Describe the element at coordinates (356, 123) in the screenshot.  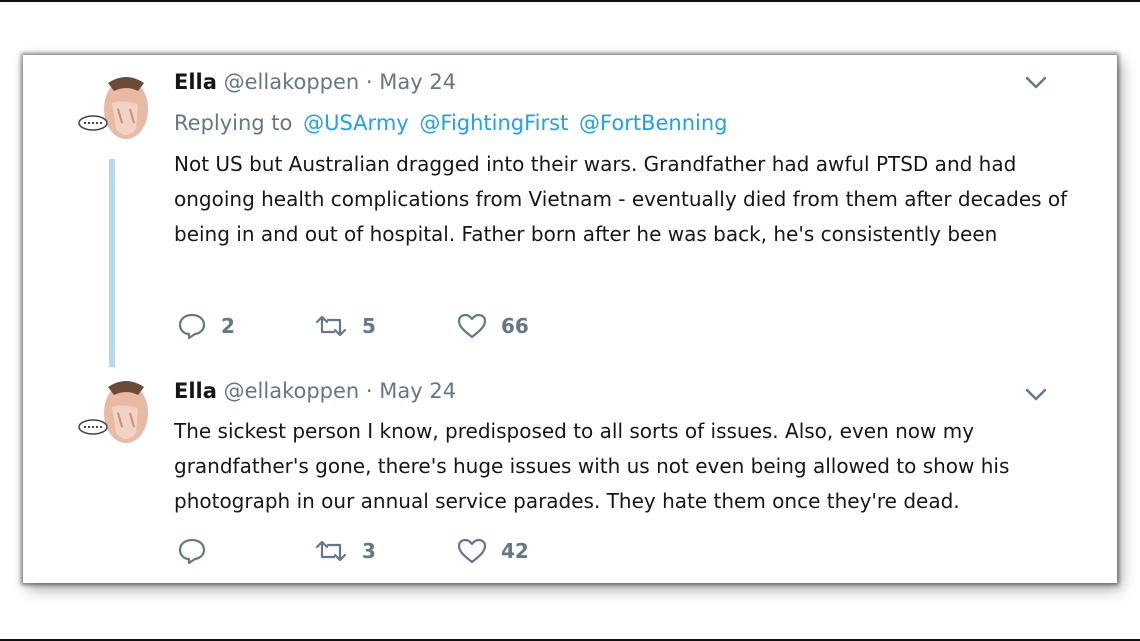
I see `mention-link: @USArmy` at that location.